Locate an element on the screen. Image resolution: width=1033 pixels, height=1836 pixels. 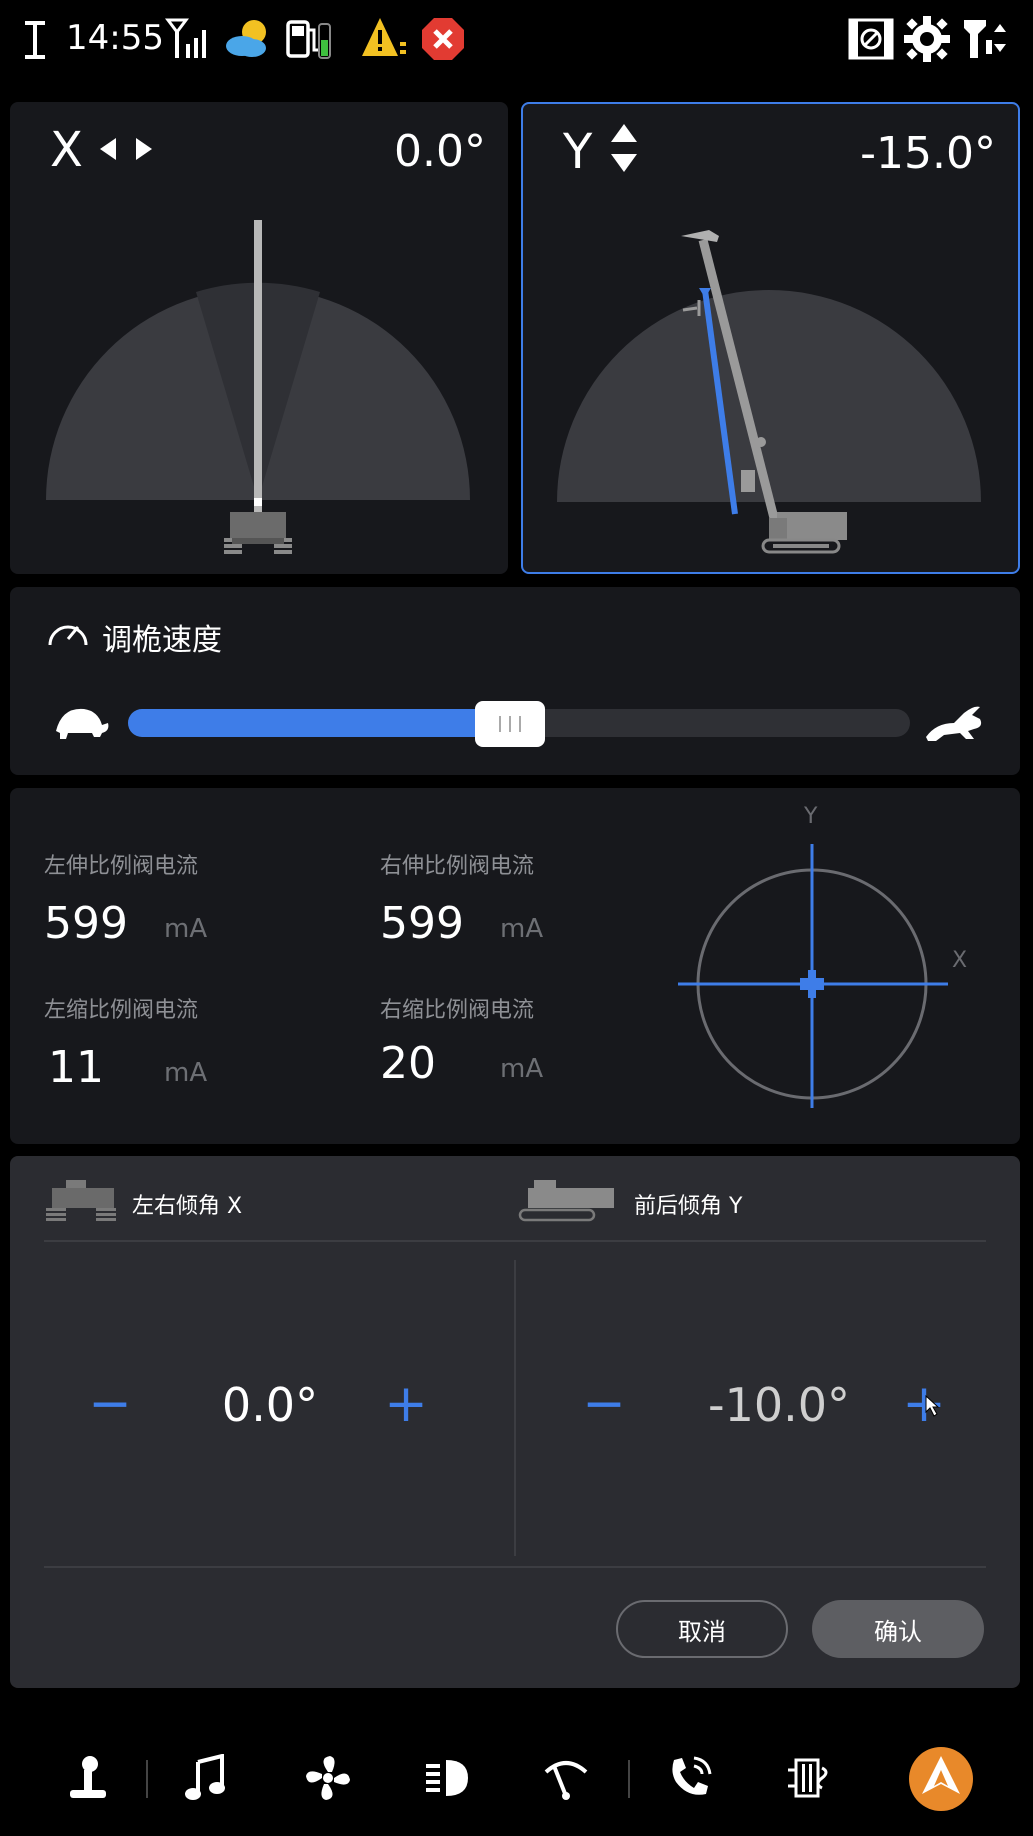
rabbit-icon is located at coordinates (954, 723).